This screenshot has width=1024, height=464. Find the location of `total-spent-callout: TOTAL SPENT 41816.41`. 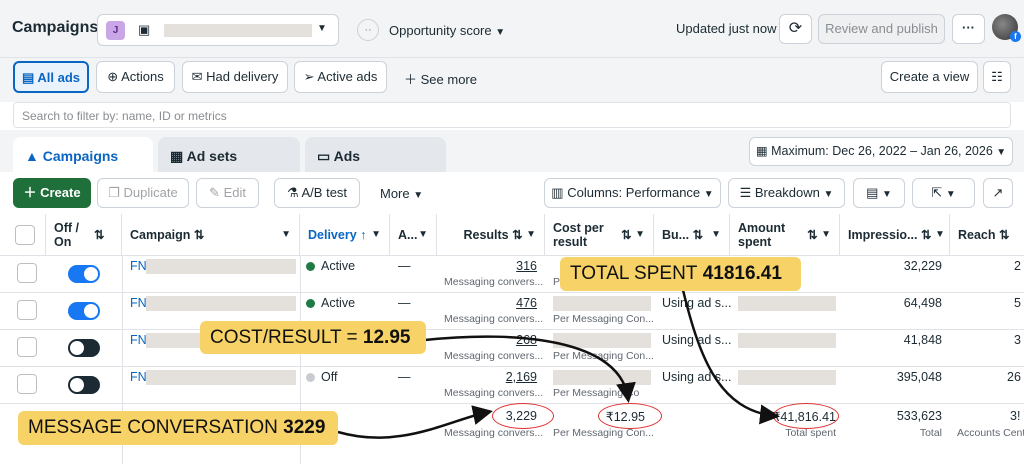

total-spent-callout: TOTAL SPENT 41816.41 is located at coordinates (680, 274).